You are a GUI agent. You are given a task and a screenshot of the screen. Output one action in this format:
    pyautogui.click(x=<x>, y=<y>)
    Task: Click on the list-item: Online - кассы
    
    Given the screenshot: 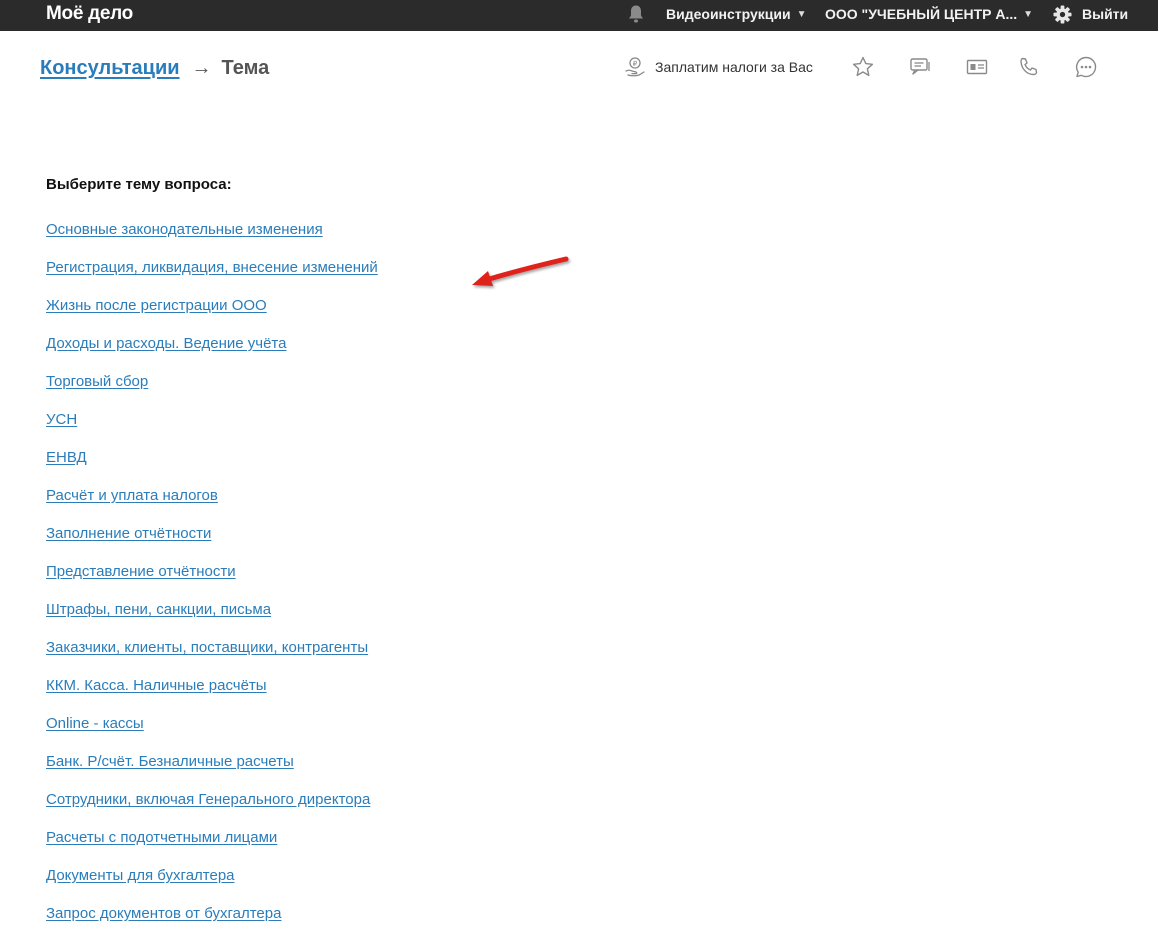 What is the action you would take?
    pyautogui.click(x=212, y=732)
    